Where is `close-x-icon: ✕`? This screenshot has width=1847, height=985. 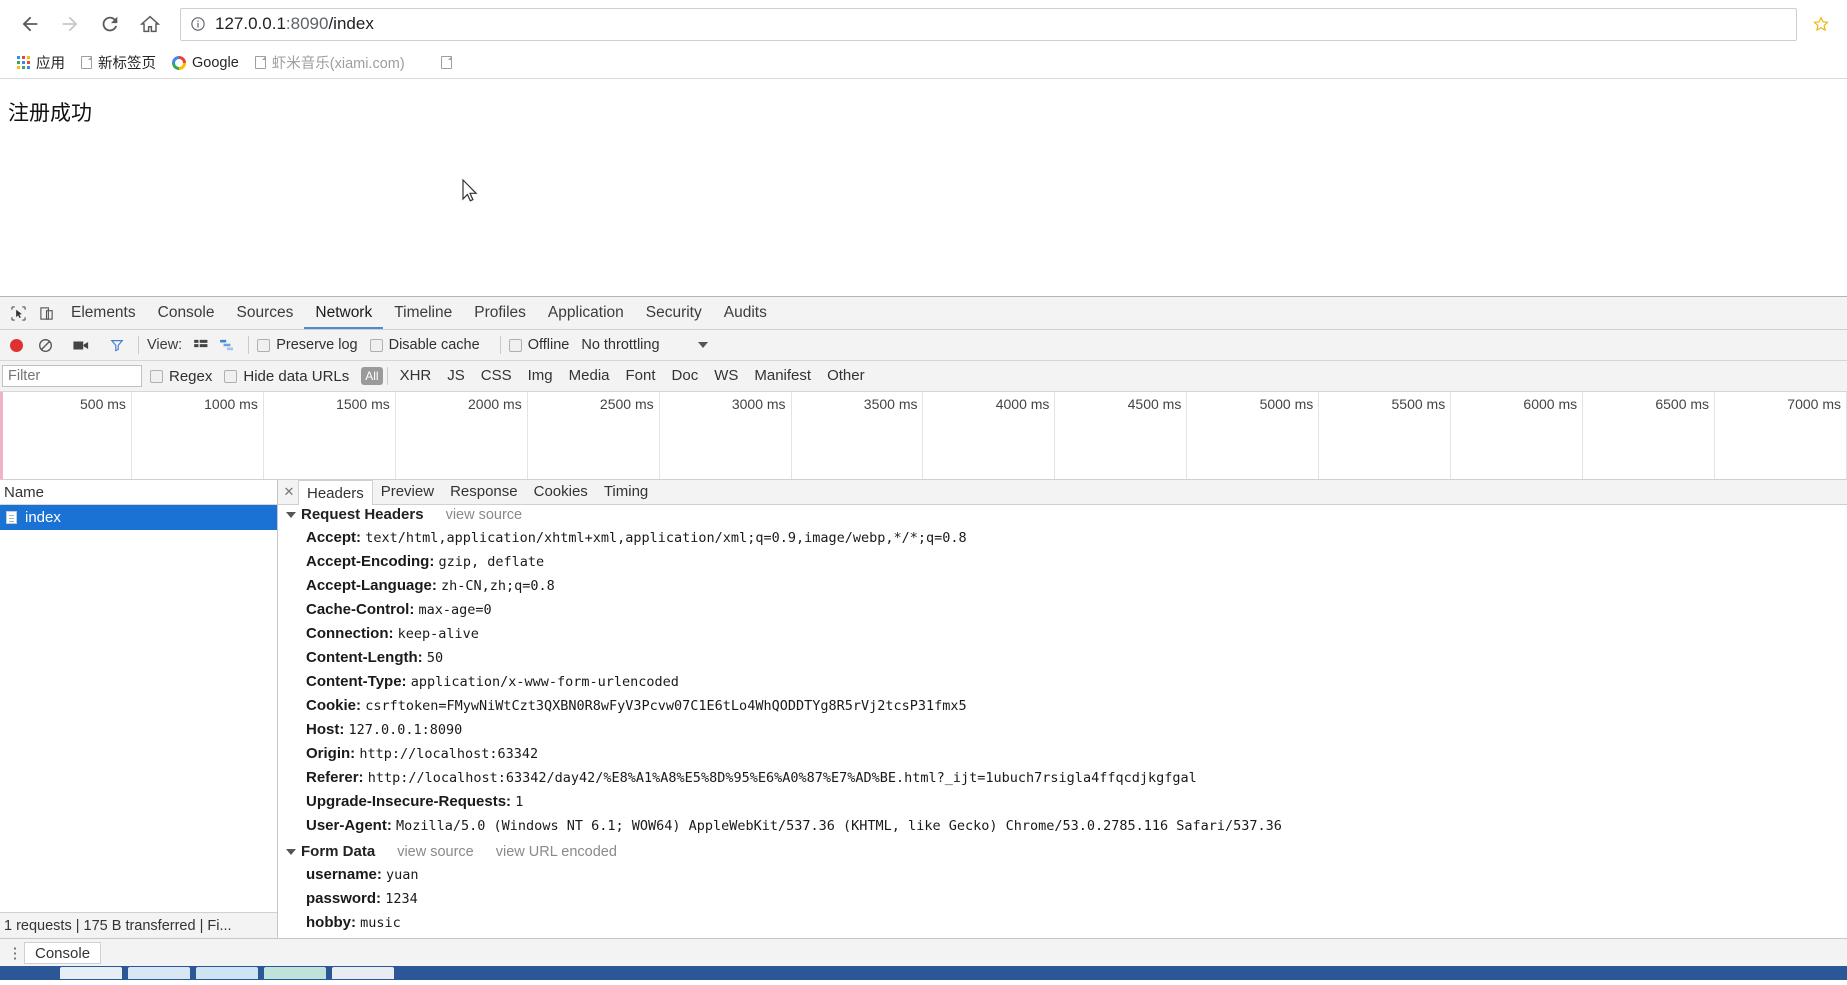
close-x-icon: ✕ is located at coordinates (289, 492).